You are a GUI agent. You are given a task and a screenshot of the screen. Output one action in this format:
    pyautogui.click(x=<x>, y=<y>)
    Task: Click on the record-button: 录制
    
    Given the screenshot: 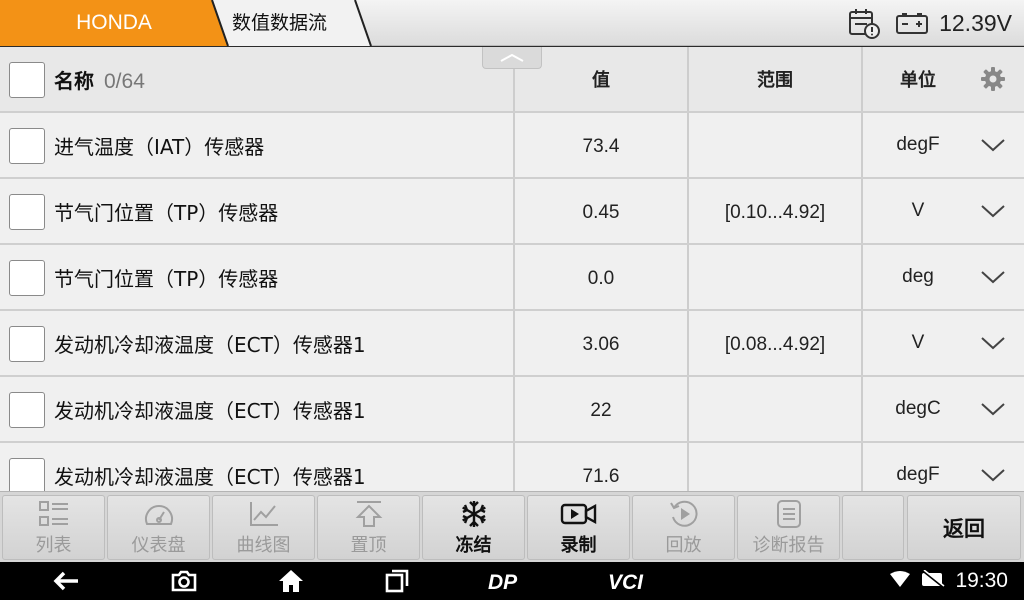 What is the action you would take?
    pyautogui.click(x=578, y=527)
    